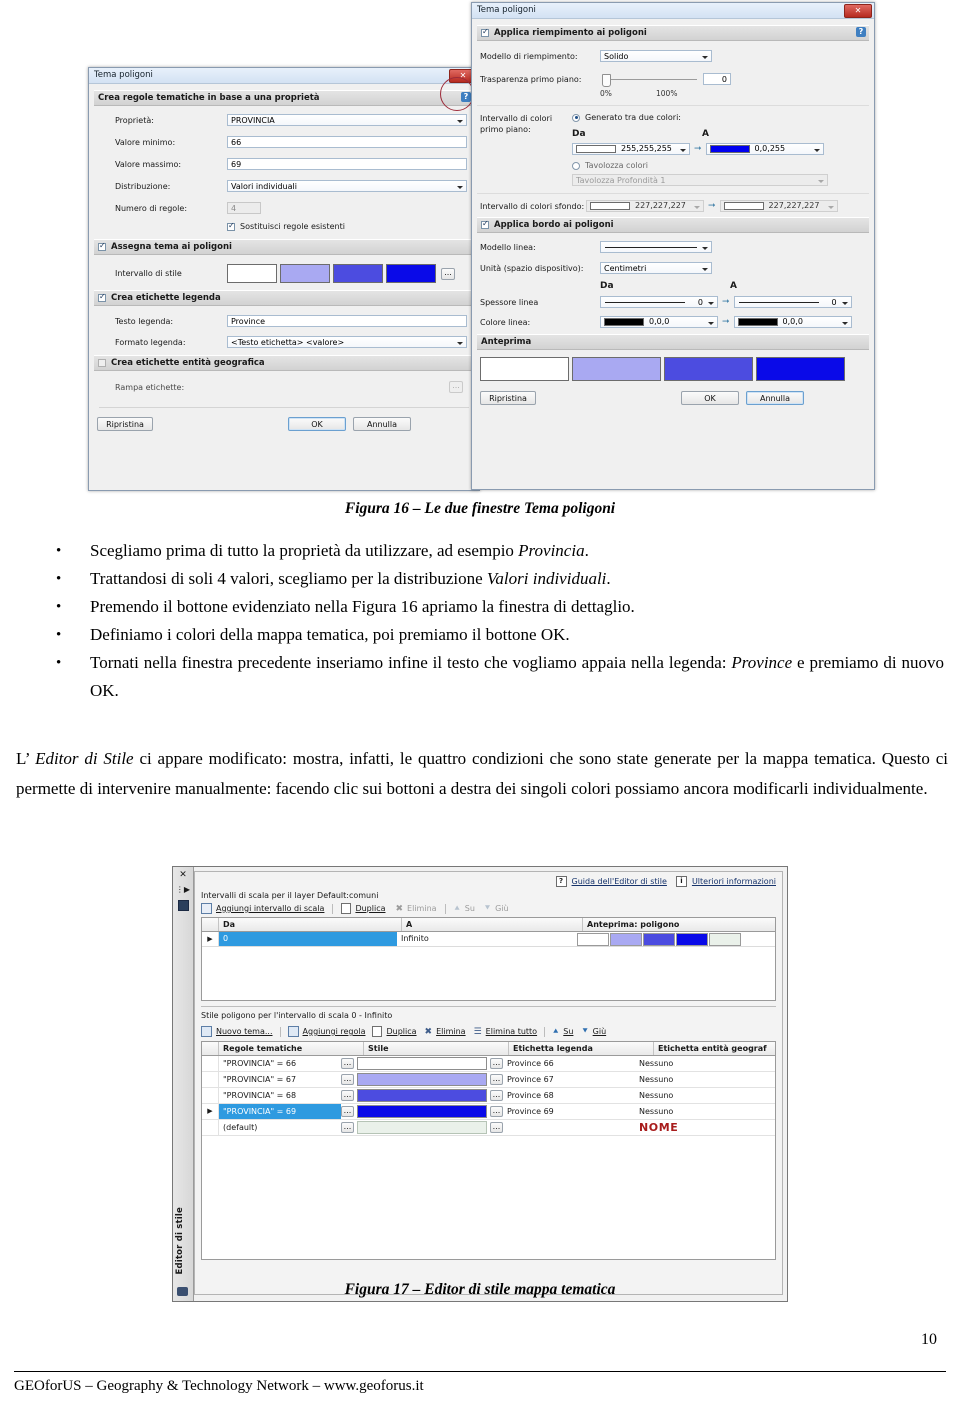 This screenshot has width=960, height=1406. I want to click on annulla-button-right: Annulla, so click(775, 398).